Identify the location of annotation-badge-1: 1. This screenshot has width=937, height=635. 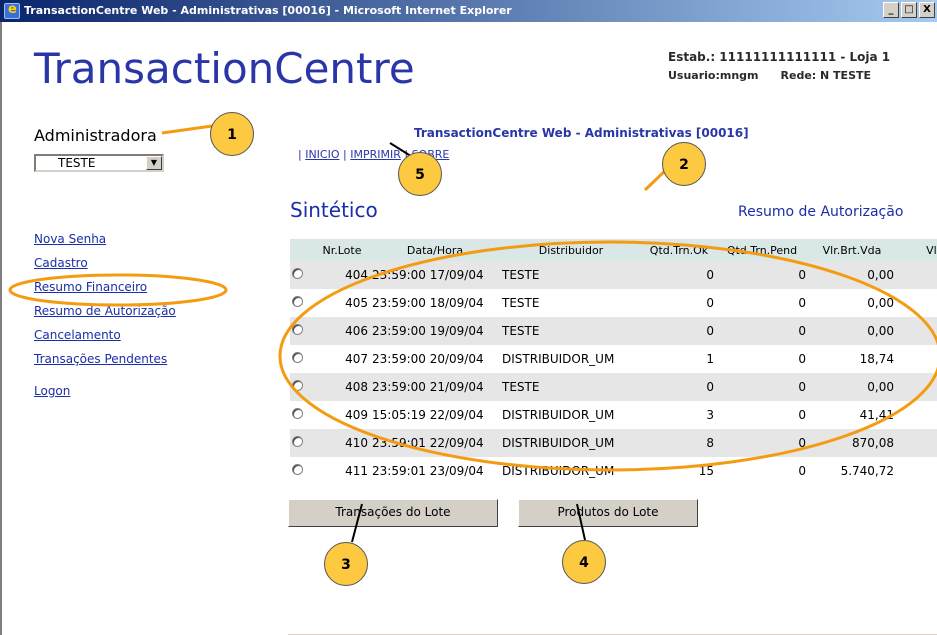
(232, 134).